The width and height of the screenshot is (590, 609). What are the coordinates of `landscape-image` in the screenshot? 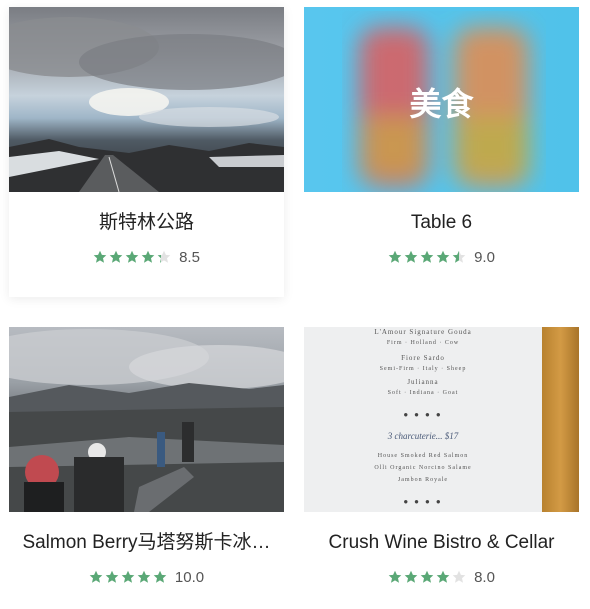 It's located at (146, 104).